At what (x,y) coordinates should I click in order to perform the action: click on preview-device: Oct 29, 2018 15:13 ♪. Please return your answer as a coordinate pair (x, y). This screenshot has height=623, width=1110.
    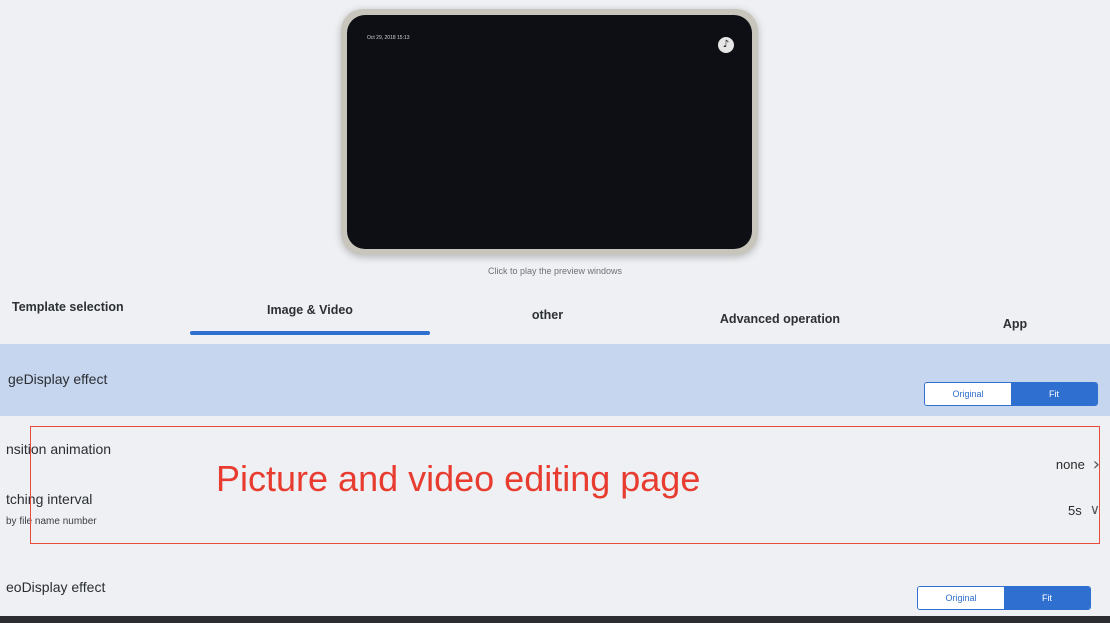
    Looking at the image, I should click on (549, 132).